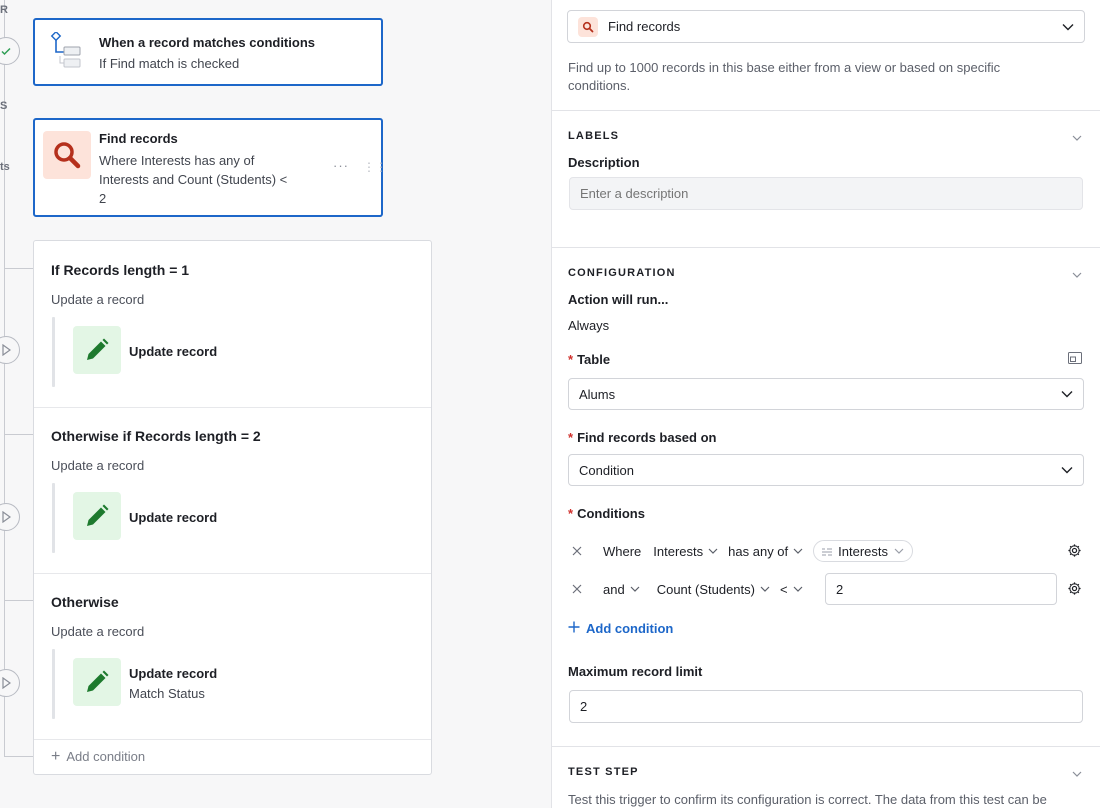 The image size is (1101, 808). Describe the element at coordinates (588, 26) in the screenshot. I see `search-icon` at that location.